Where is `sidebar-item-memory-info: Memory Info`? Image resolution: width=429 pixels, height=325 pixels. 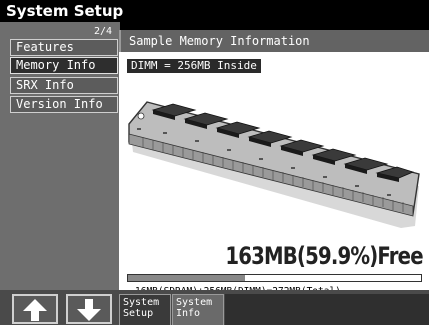 sidebar-item-memory-info: Memory Info is located at coordinates (64, 65).